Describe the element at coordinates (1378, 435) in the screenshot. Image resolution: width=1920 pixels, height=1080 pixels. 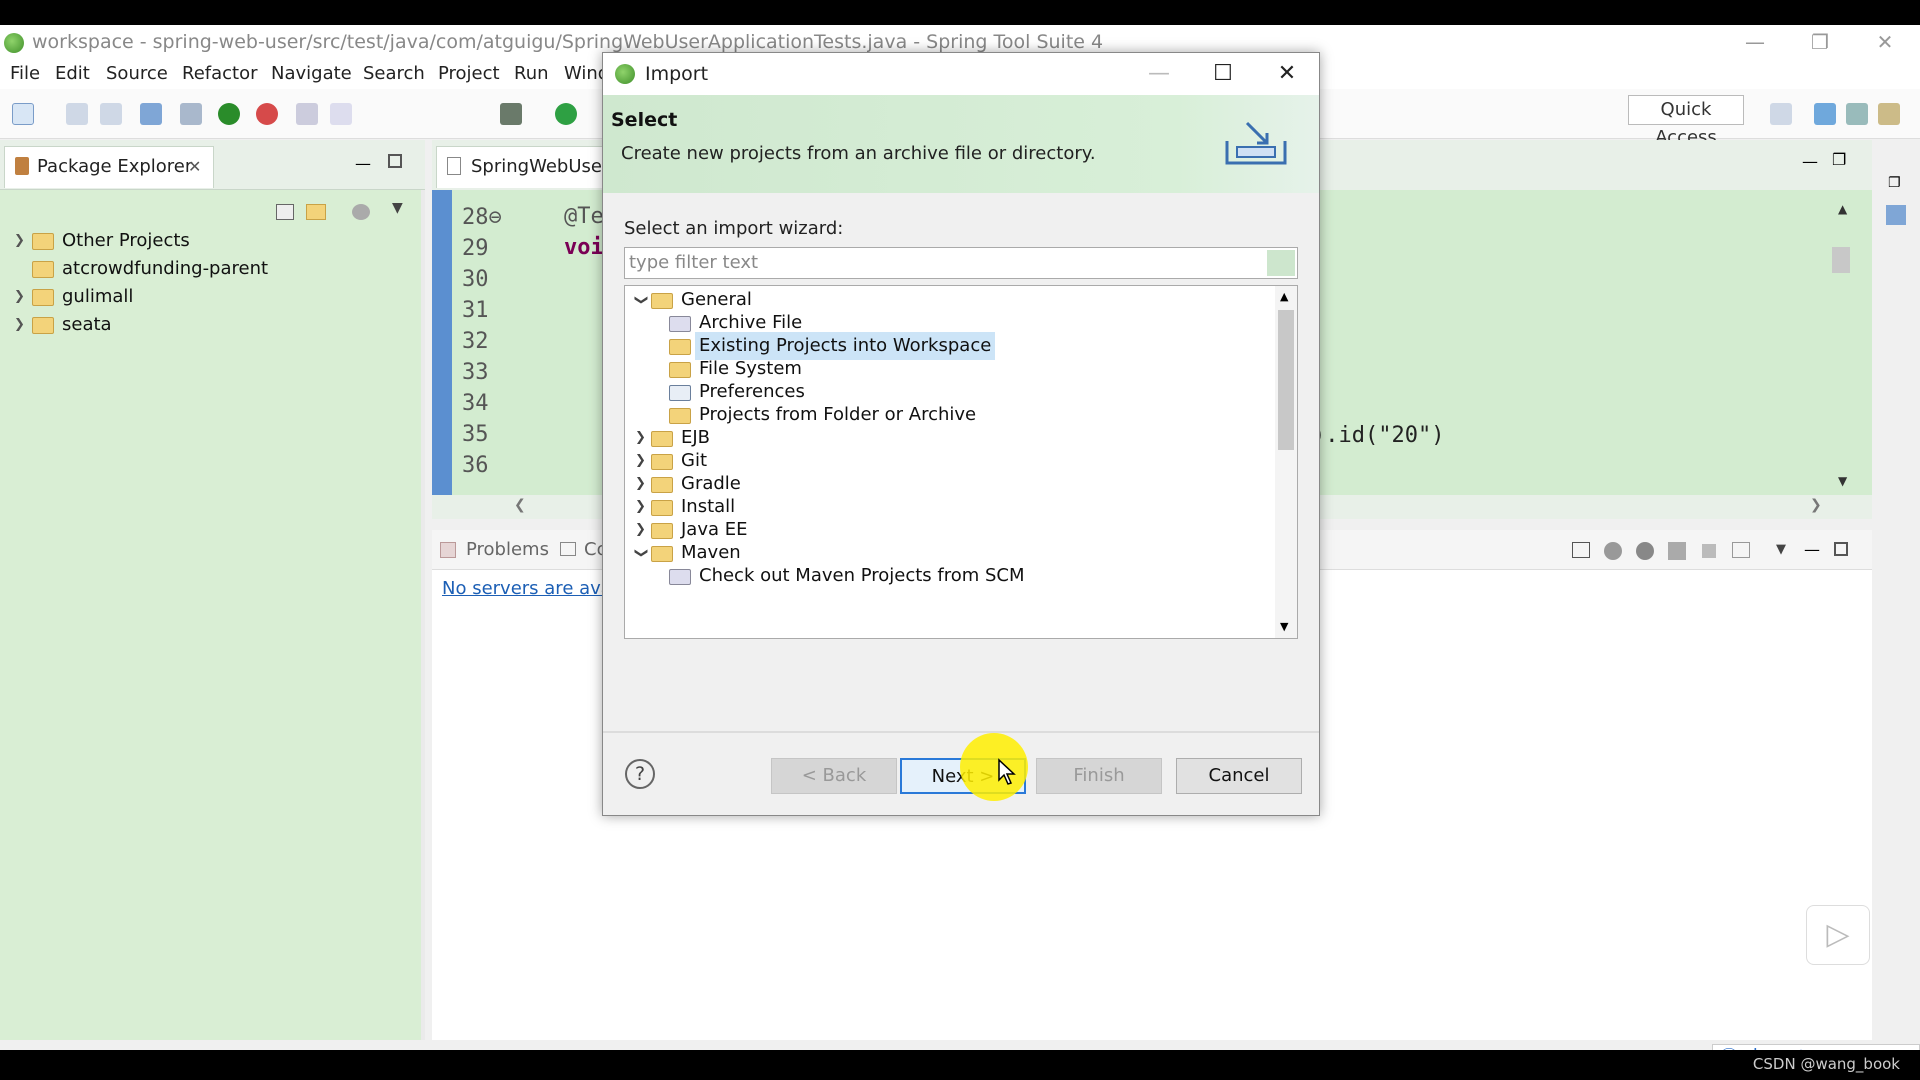
I see `code-line-35: ).id("20")` at that location.